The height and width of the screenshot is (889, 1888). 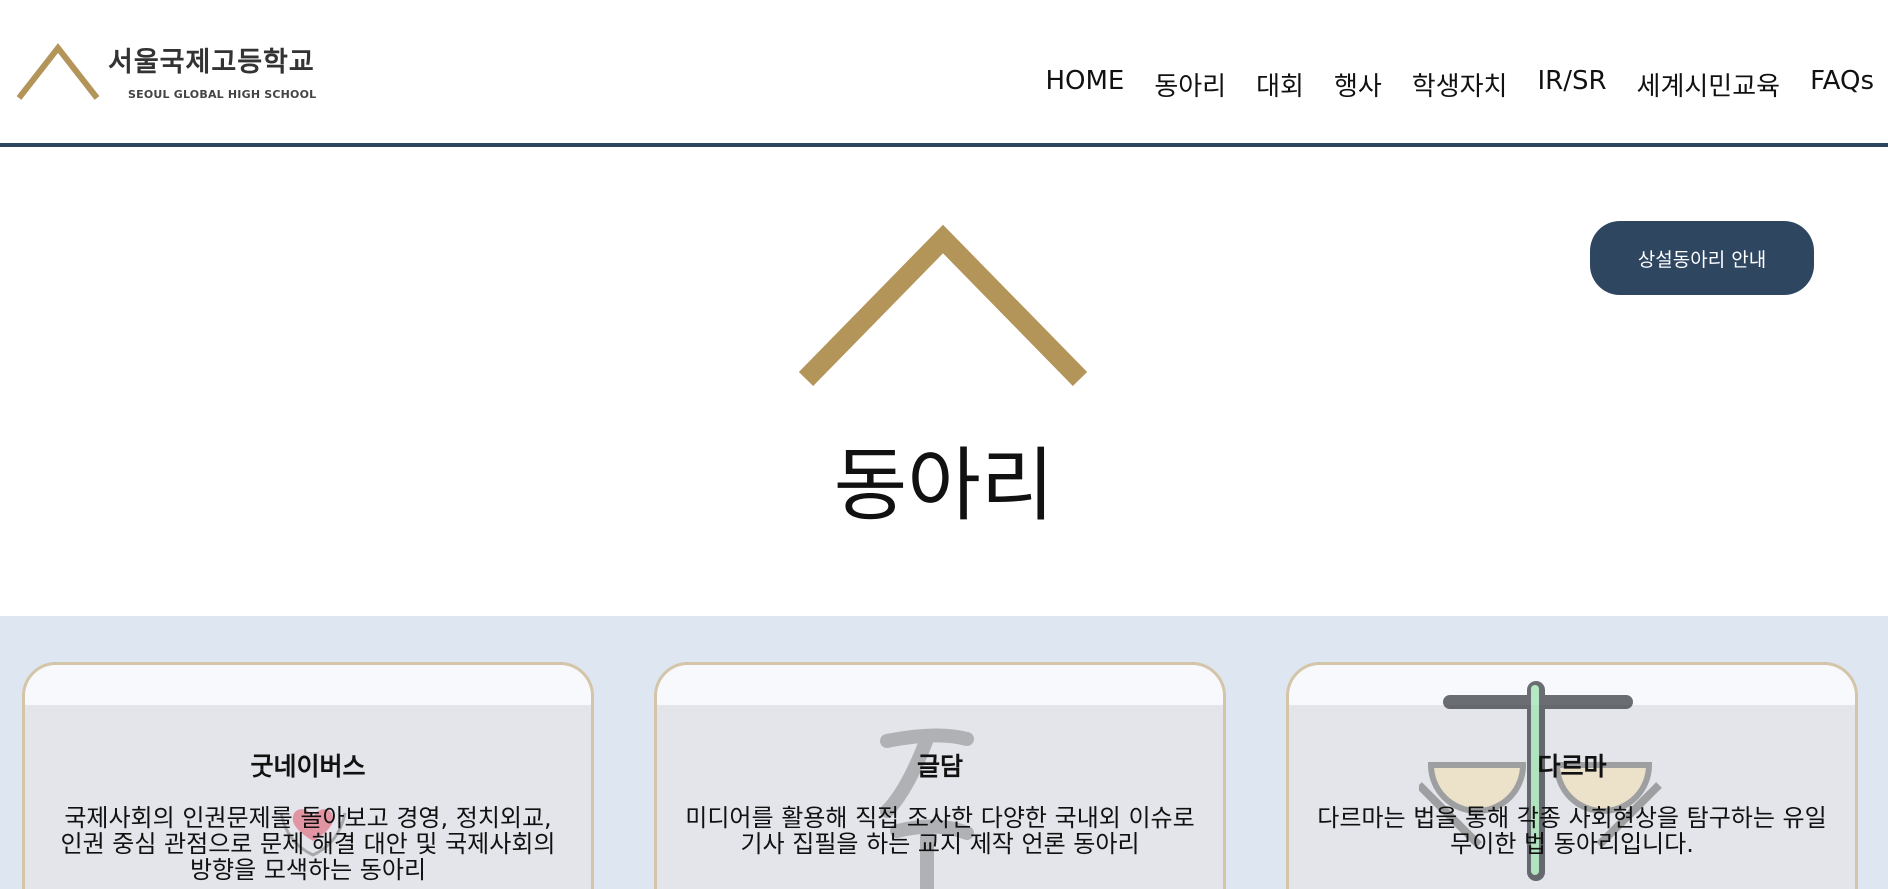 I want to click on card-title: 다르마, so click(x=1572, y=766).